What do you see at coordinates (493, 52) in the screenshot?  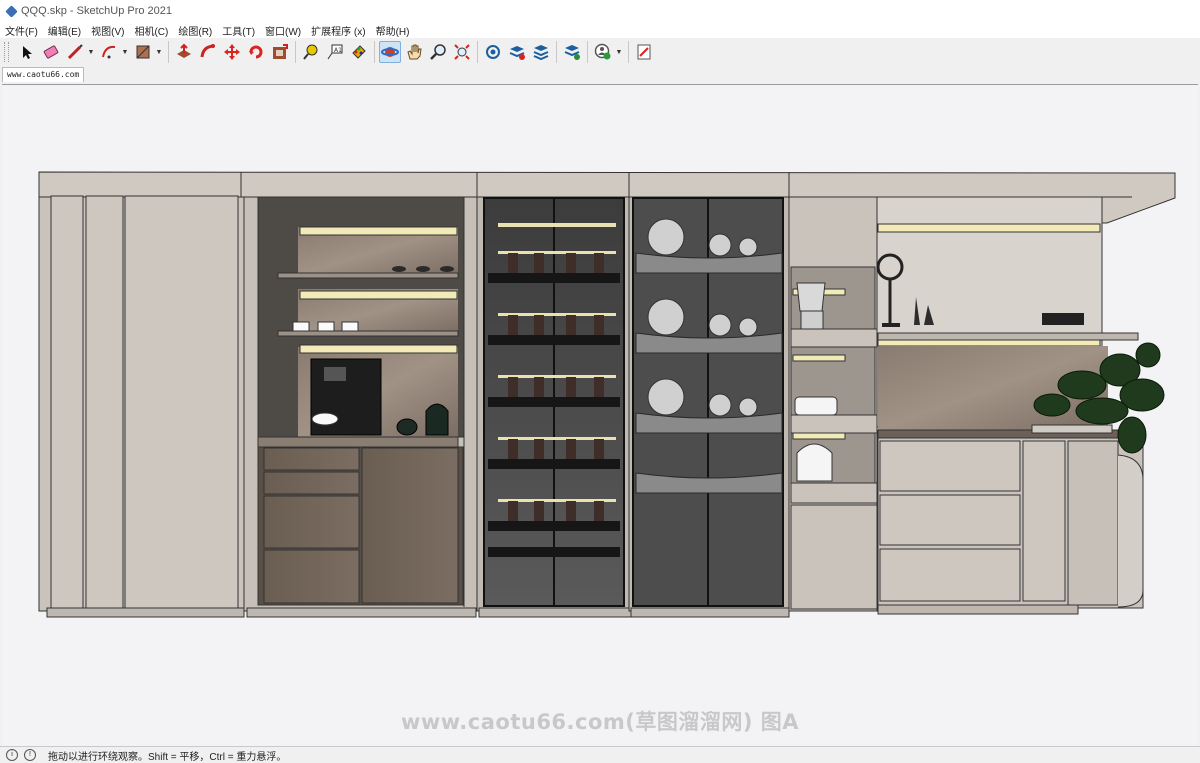 I see `warehouse-icon` at bounding box center [493, 52].